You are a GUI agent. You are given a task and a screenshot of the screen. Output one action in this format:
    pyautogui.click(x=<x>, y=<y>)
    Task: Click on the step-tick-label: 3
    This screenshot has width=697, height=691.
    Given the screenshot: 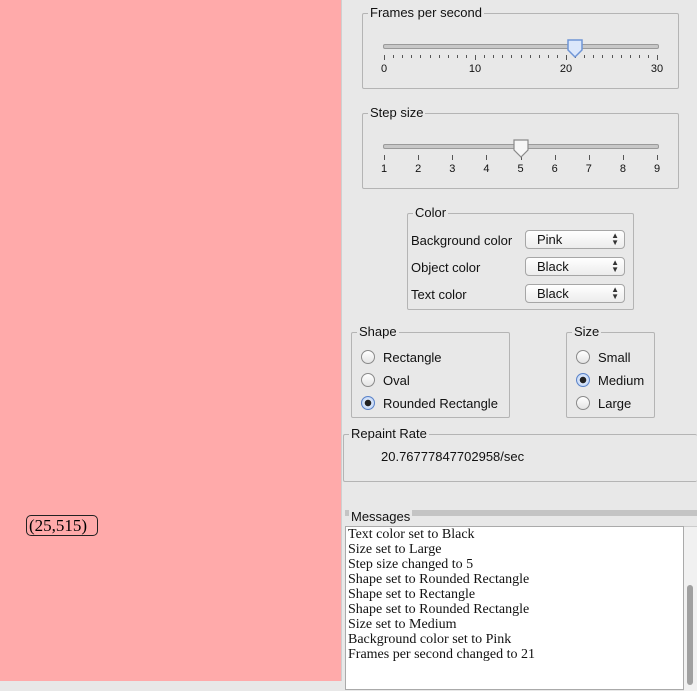 What is the action you would take?
    pyautogui.click(x=452, y=169)
    